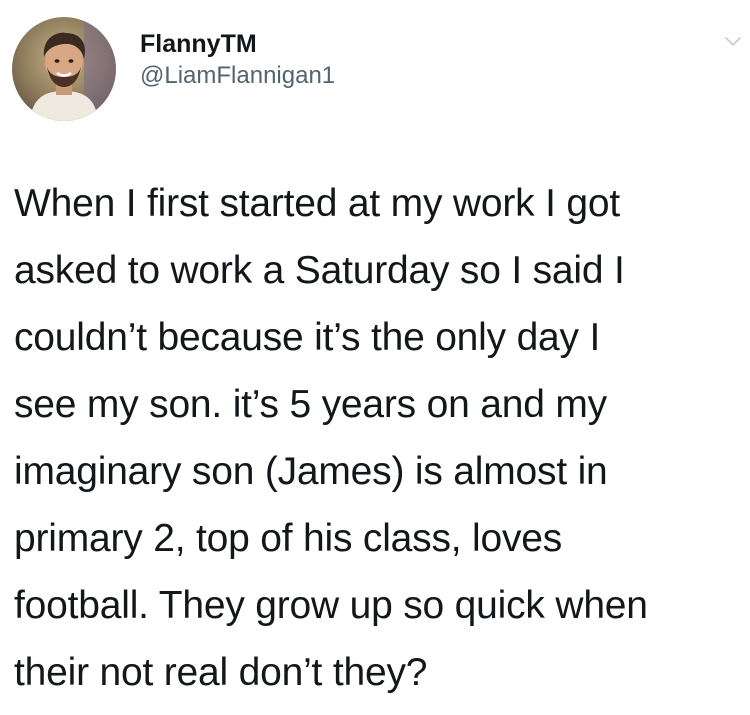  What do you see at coordinates (733, 41) in the screenshot?
I see `chevron-down-icon` at bounding box center [733, 41].